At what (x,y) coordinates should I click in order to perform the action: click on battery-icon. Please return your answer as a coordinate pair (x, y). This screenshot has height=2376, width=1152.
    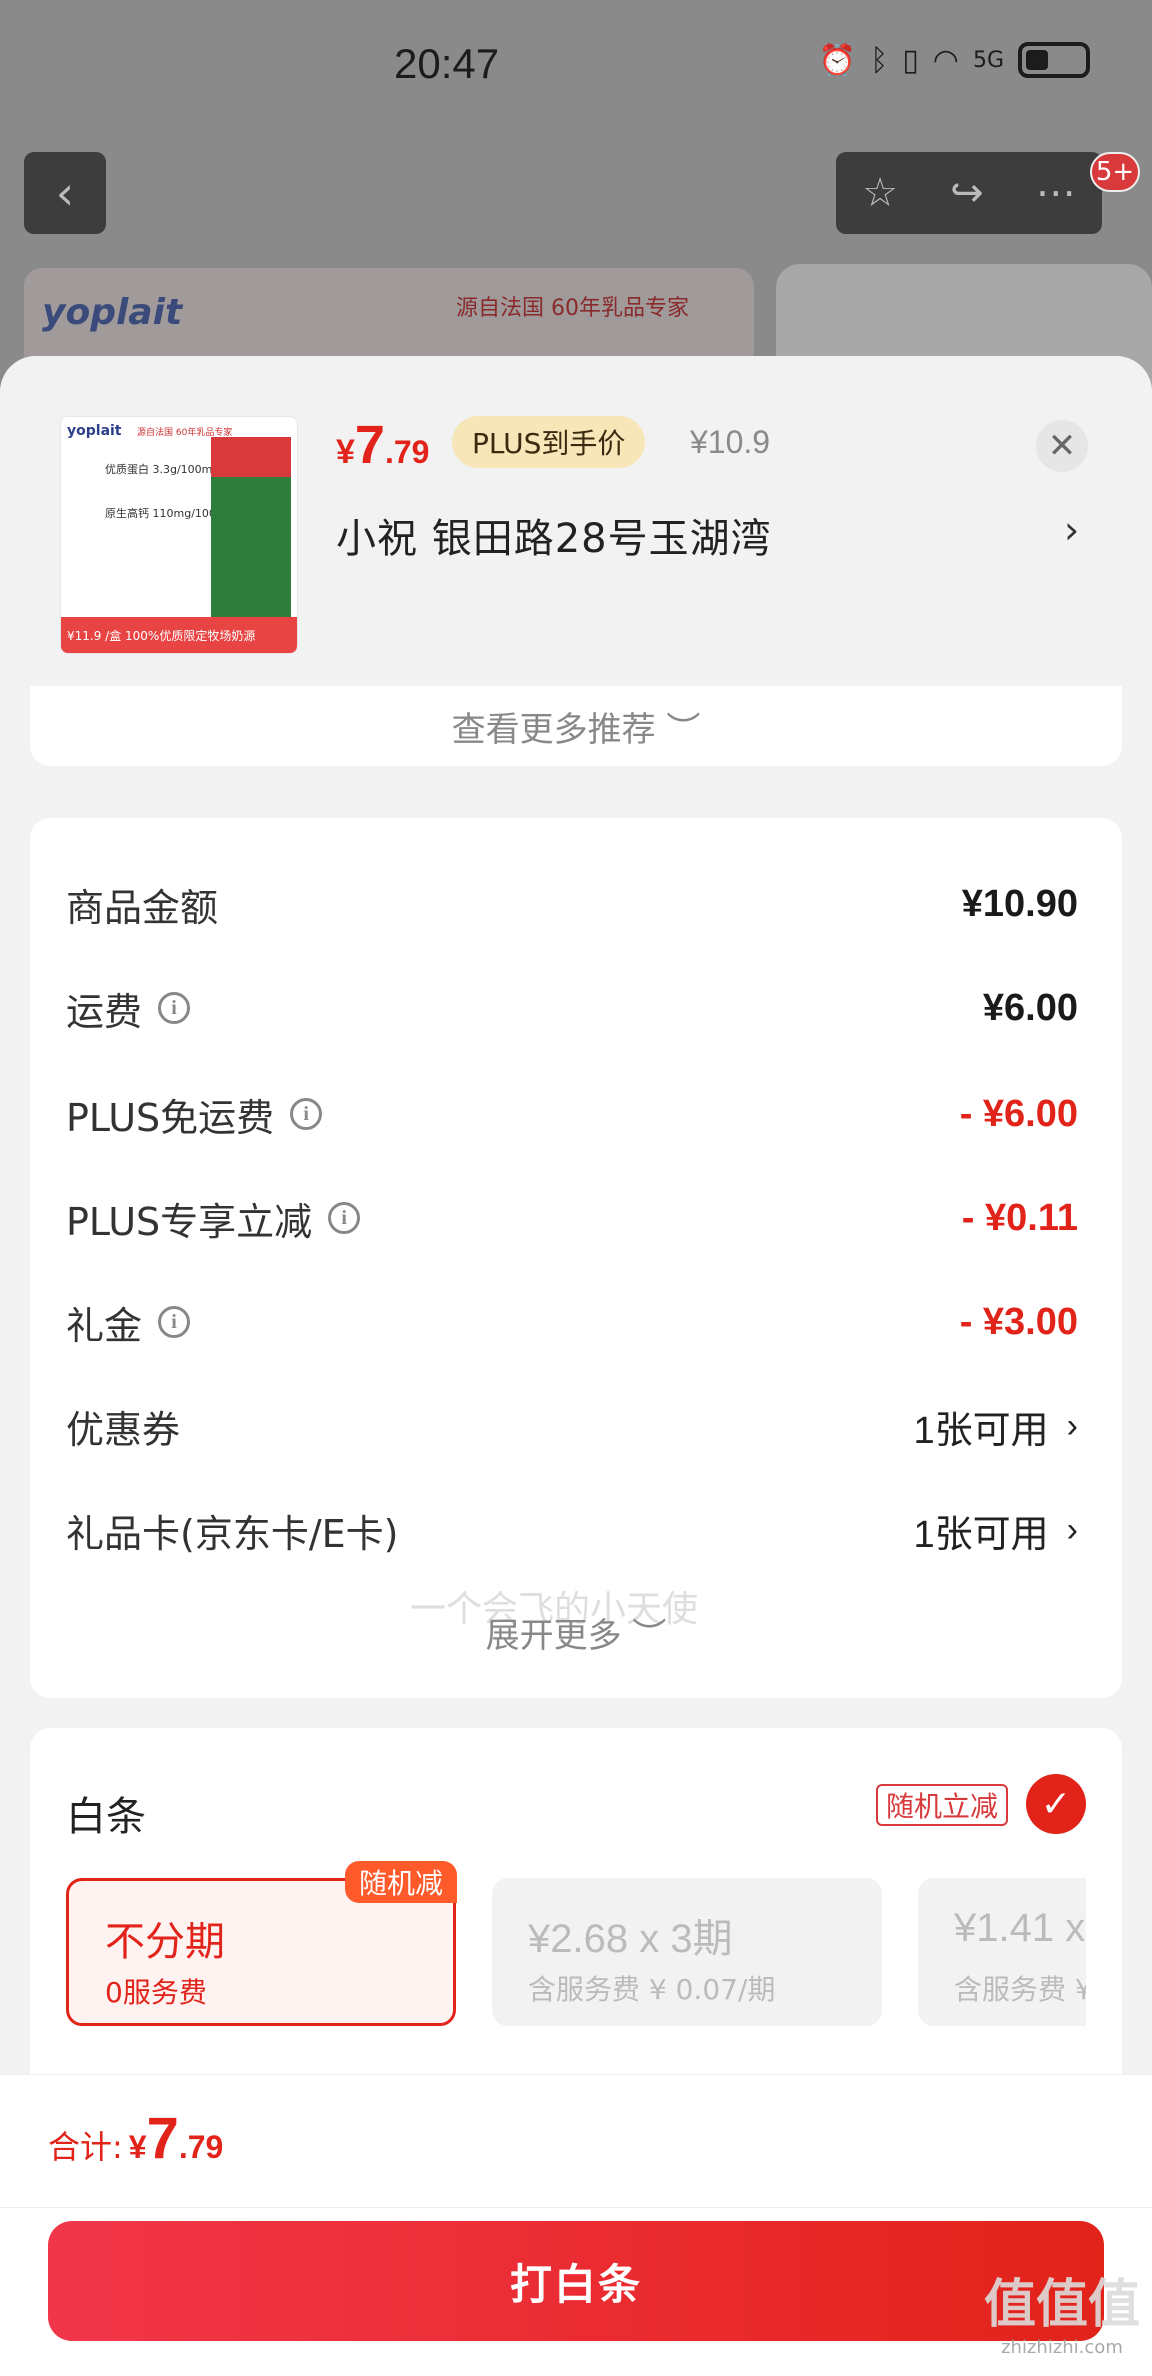
    Looking at the image, I should click on (1054, 60).